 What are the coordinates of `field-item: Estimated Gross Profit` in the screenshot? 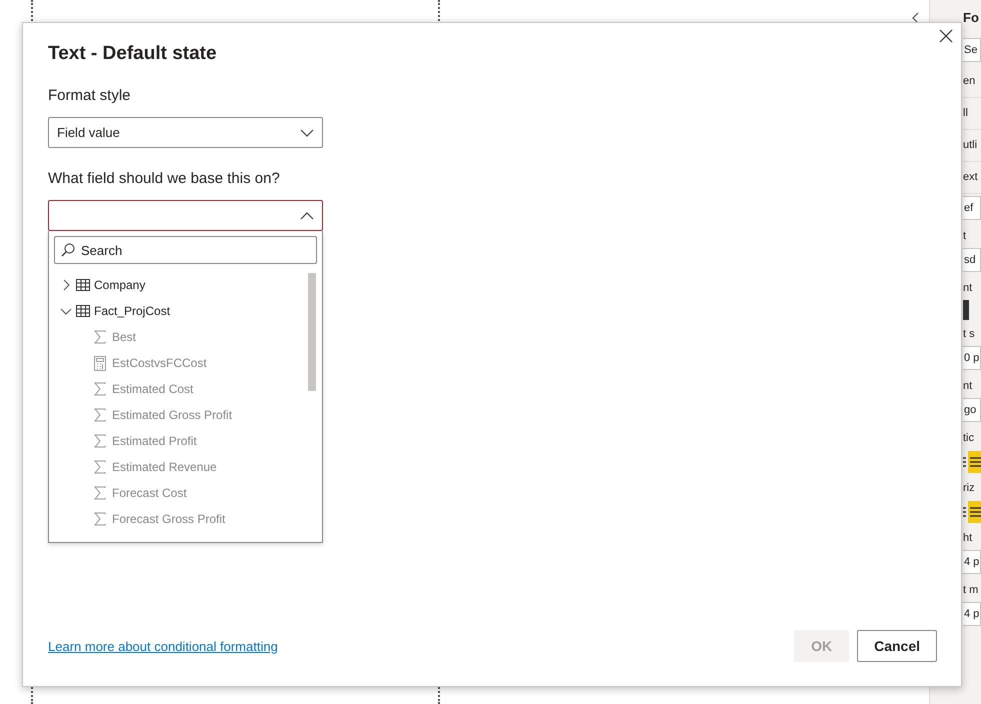 It's located at (172, 415).